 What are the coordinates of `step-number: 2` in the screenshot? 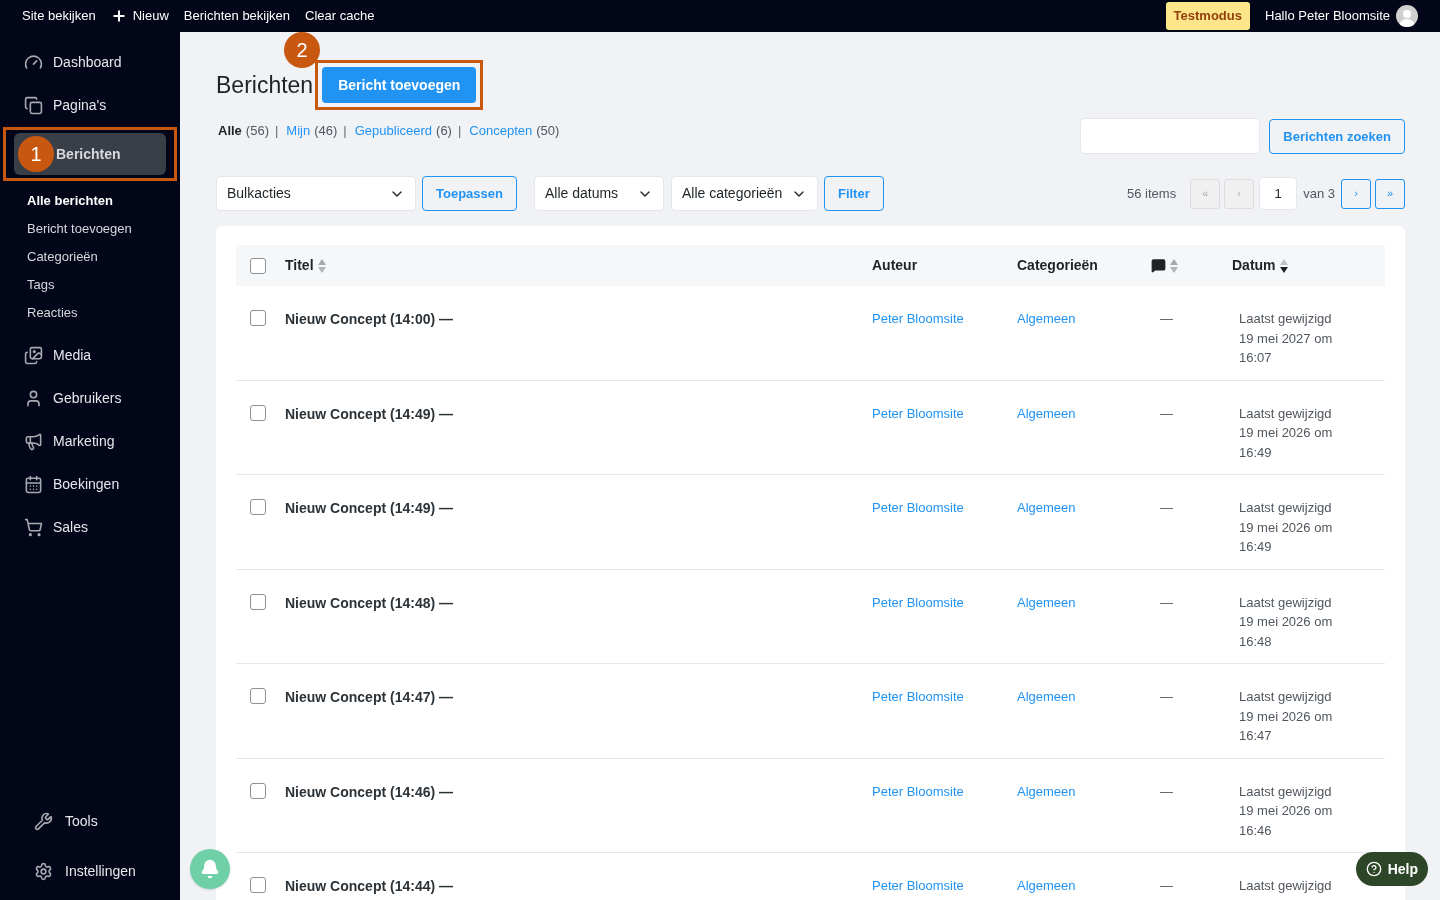 It's located at (302, 50).